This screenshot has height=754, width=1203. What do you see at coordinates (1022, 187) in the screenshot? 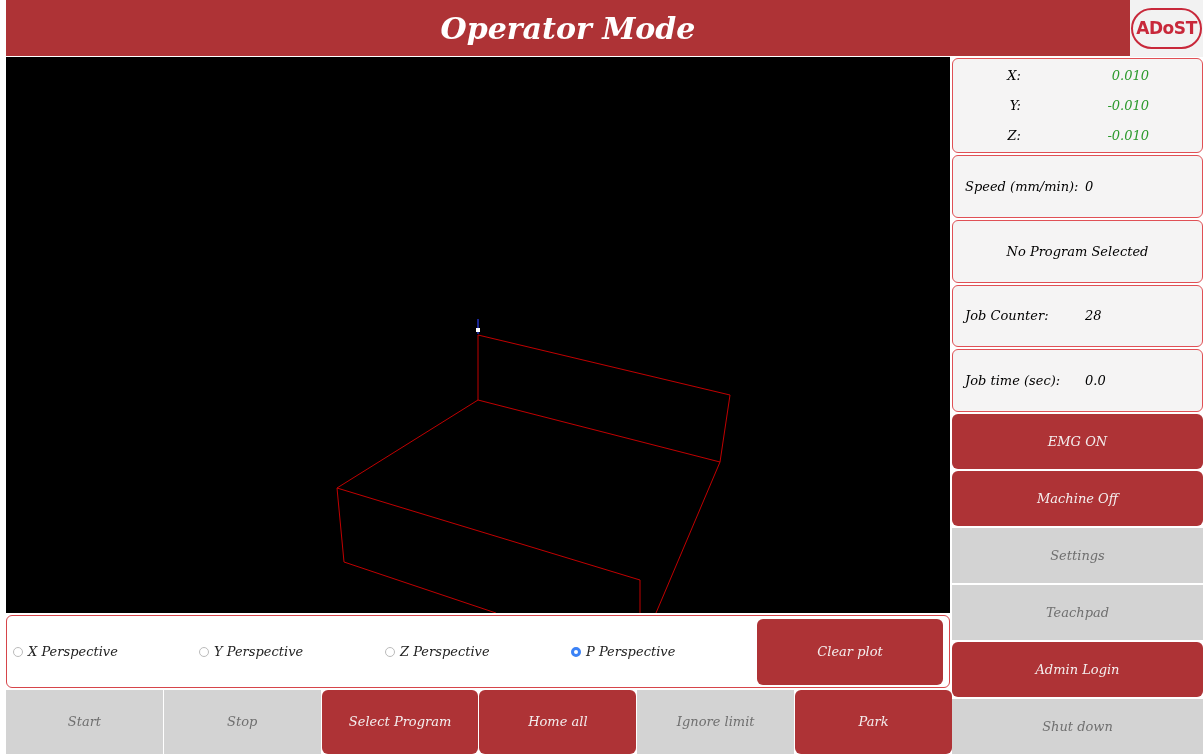
I see `info-label: Speed (mm/min):` at bounding box center [1022, 187].